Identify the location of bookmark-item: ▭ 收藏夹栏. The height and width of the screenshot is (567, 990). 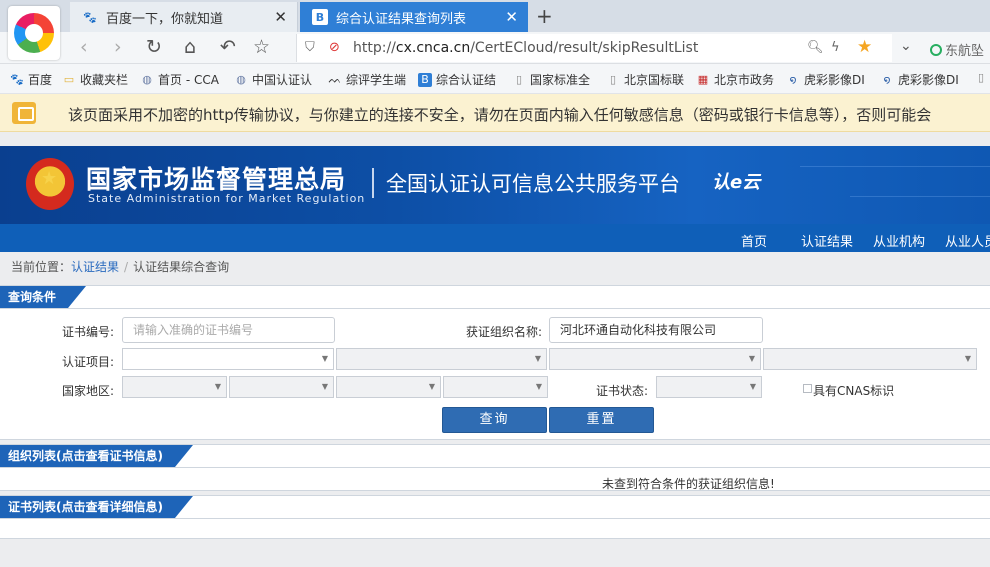
(95, 79).